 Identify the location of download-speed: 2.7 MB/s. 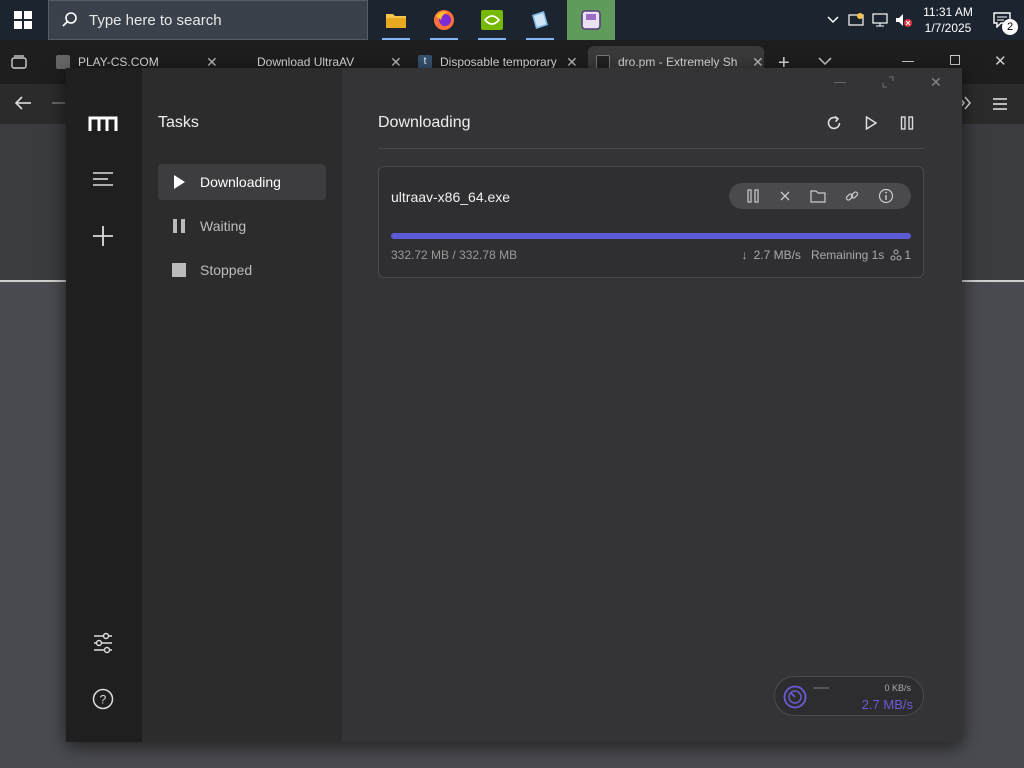
(887, 704).